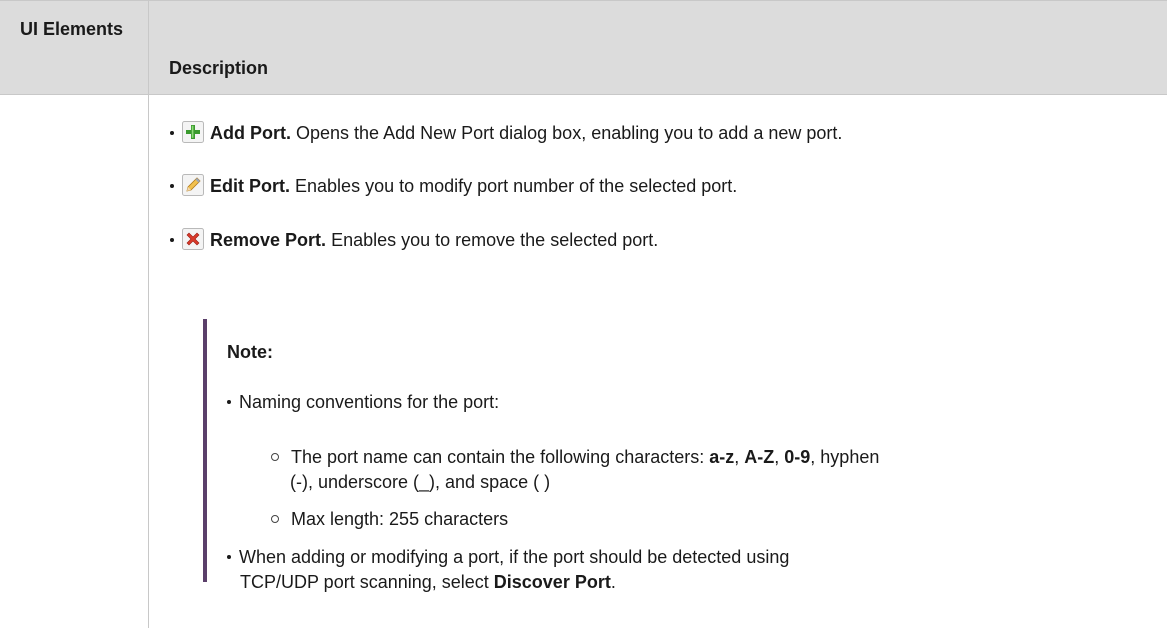 The height and width of the screenshot is (628, 1167). I want to click on remove-port-label: Remove Port., so click(268, 240).